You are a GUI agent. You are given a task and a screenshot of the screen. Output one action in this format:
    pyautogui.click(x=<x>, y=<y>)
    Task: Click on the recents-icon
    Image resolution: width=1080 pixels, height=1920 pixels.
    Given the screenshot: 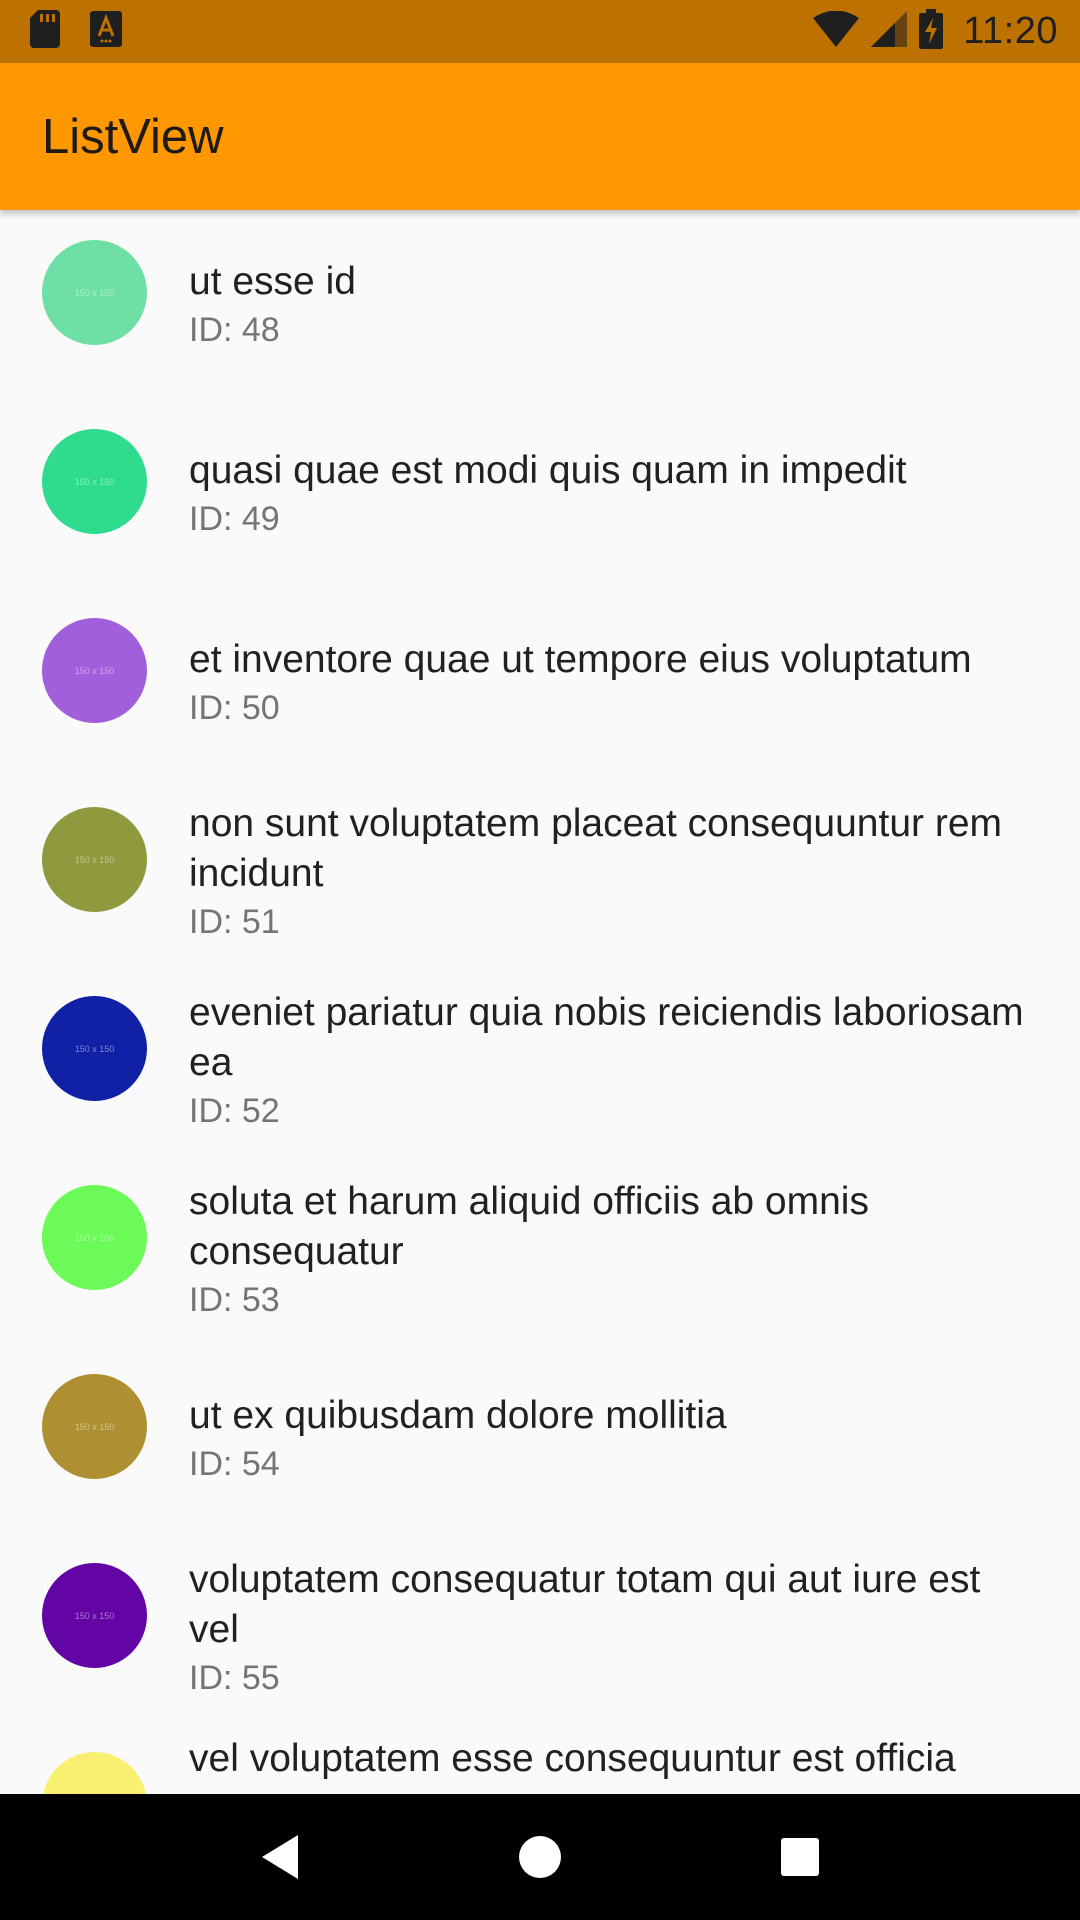 What is the action you would take?
    pyautogui.click(x=800, y=1857)
    